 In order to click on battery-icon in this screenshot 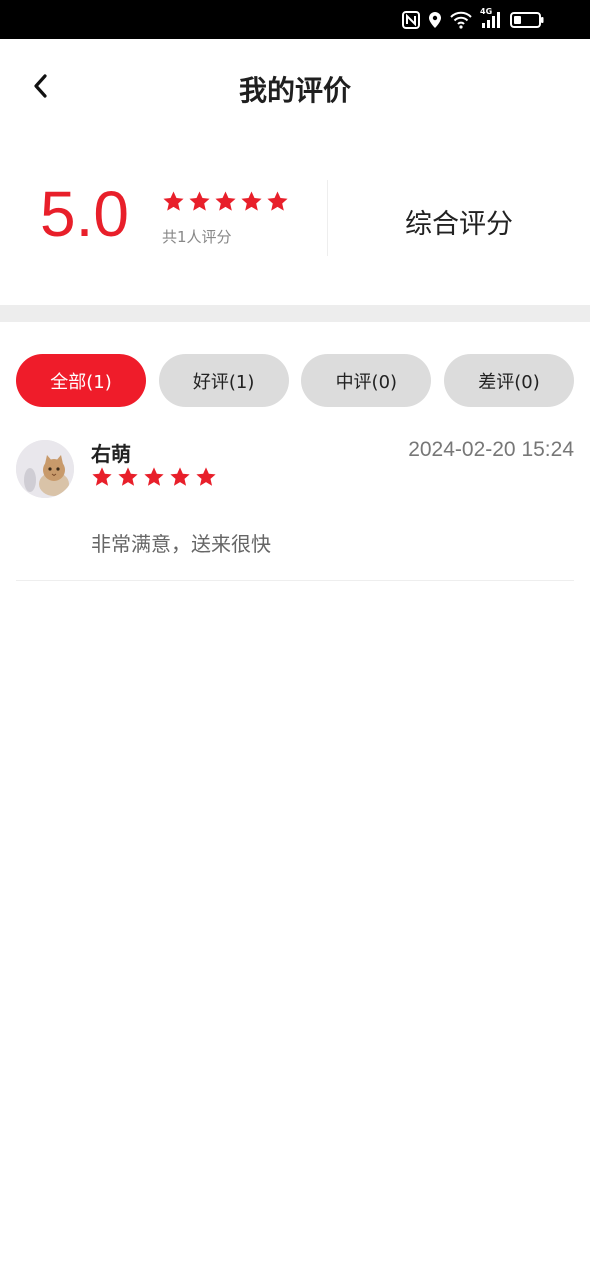, I will do `click(527, 20)`.